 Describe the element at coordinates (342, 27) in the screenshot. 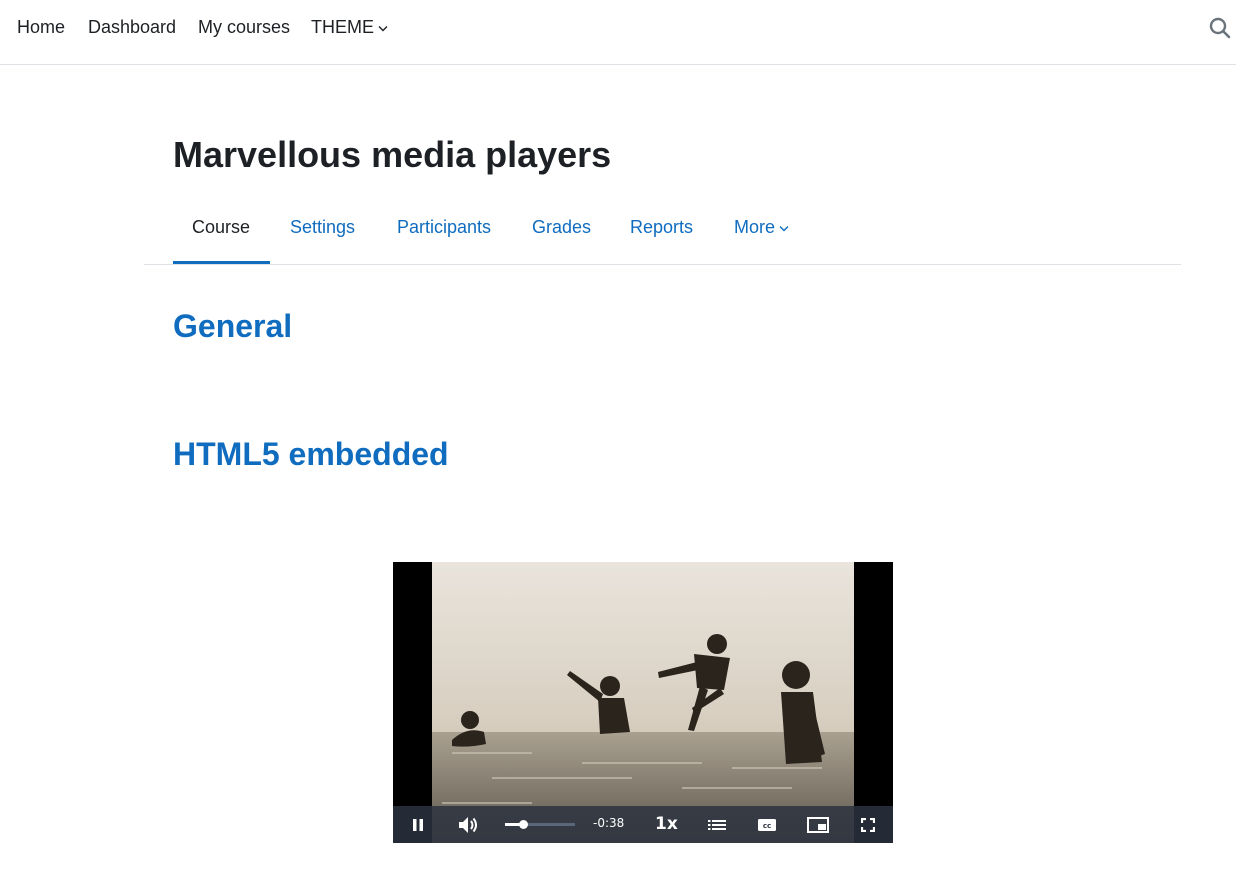

I see `nav-theme-label: THEME` at that location.